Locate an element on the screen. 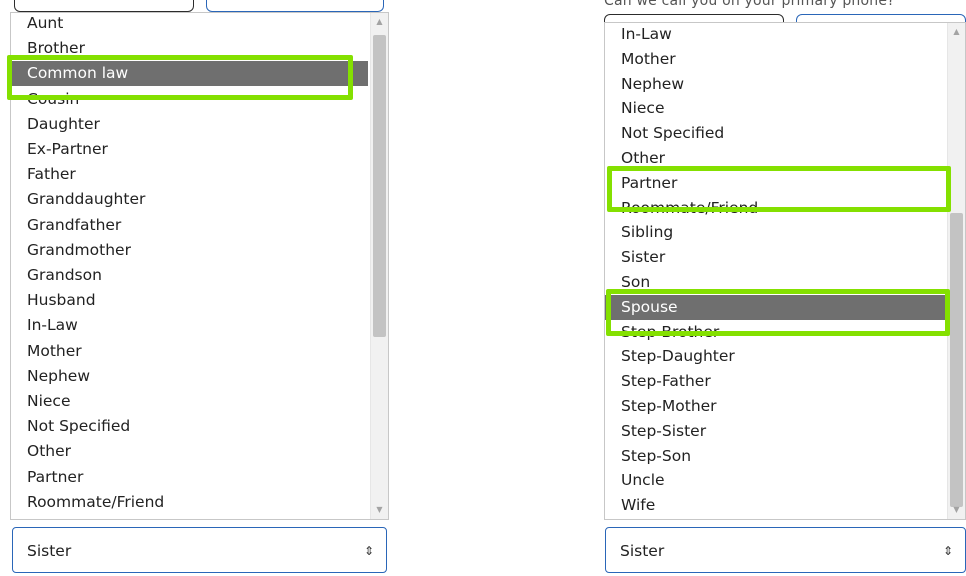 This screenshot has height=576, width=966. option-step-sister: Step-Sister is located at coordinates (775, 431).